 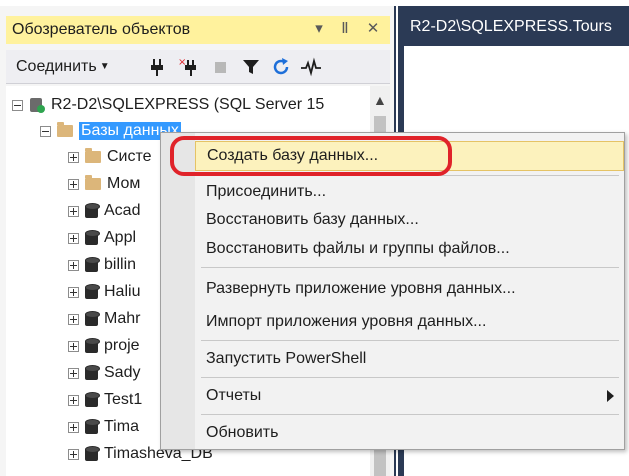 I want to click on menu-icon-gutter, so click(x=178, y=291).